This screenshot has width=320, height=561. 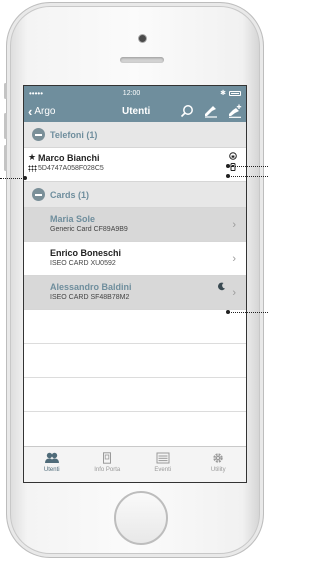 What do you see at coordinates (131, 93) in the screenshot?
I see `status-time: 12:00` at bounding box center [131, 93].